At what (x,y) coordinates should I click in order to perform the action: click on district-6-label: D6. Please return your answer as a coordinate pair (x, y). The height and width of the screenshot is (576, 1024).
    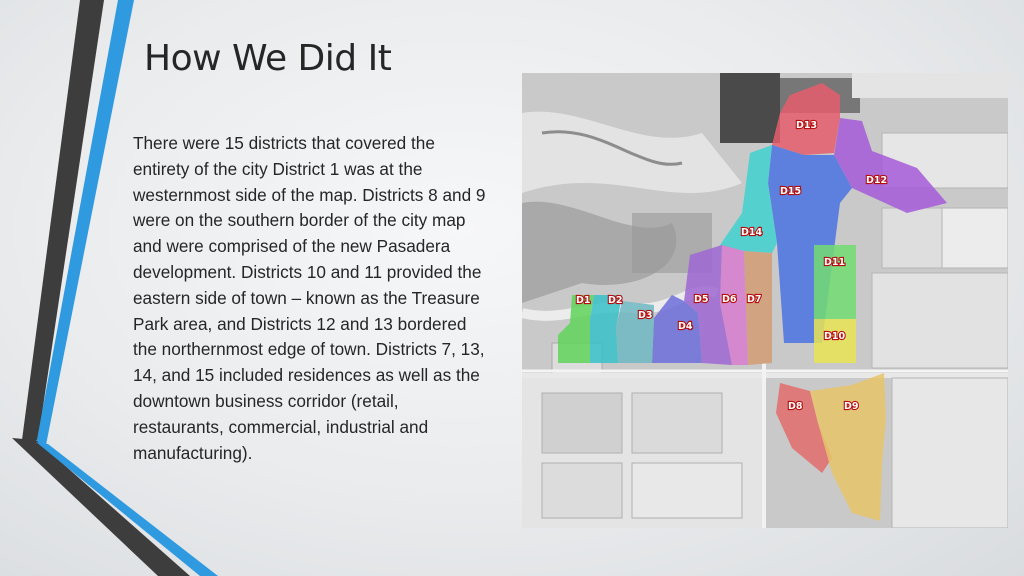
    Looking at the image, I should click on (729, 299).